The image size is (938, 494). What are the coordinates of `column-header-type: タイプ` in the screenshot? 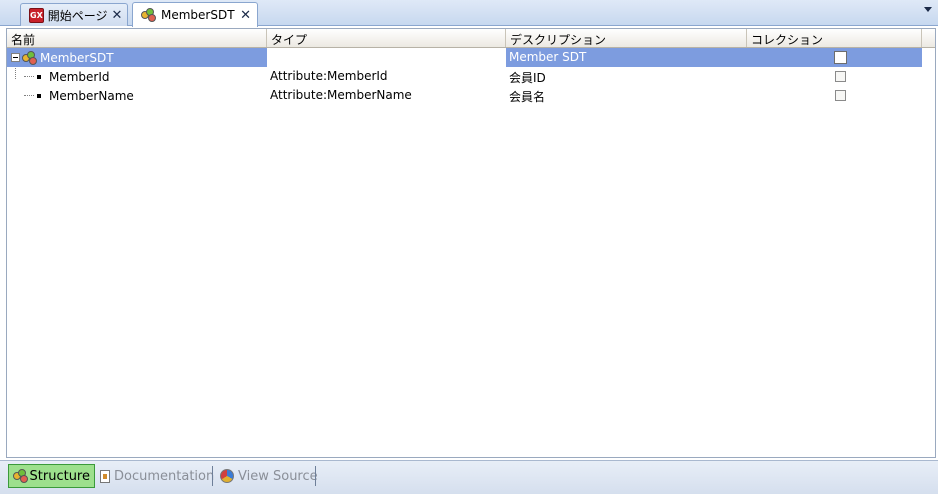 It's located at (386, 38).